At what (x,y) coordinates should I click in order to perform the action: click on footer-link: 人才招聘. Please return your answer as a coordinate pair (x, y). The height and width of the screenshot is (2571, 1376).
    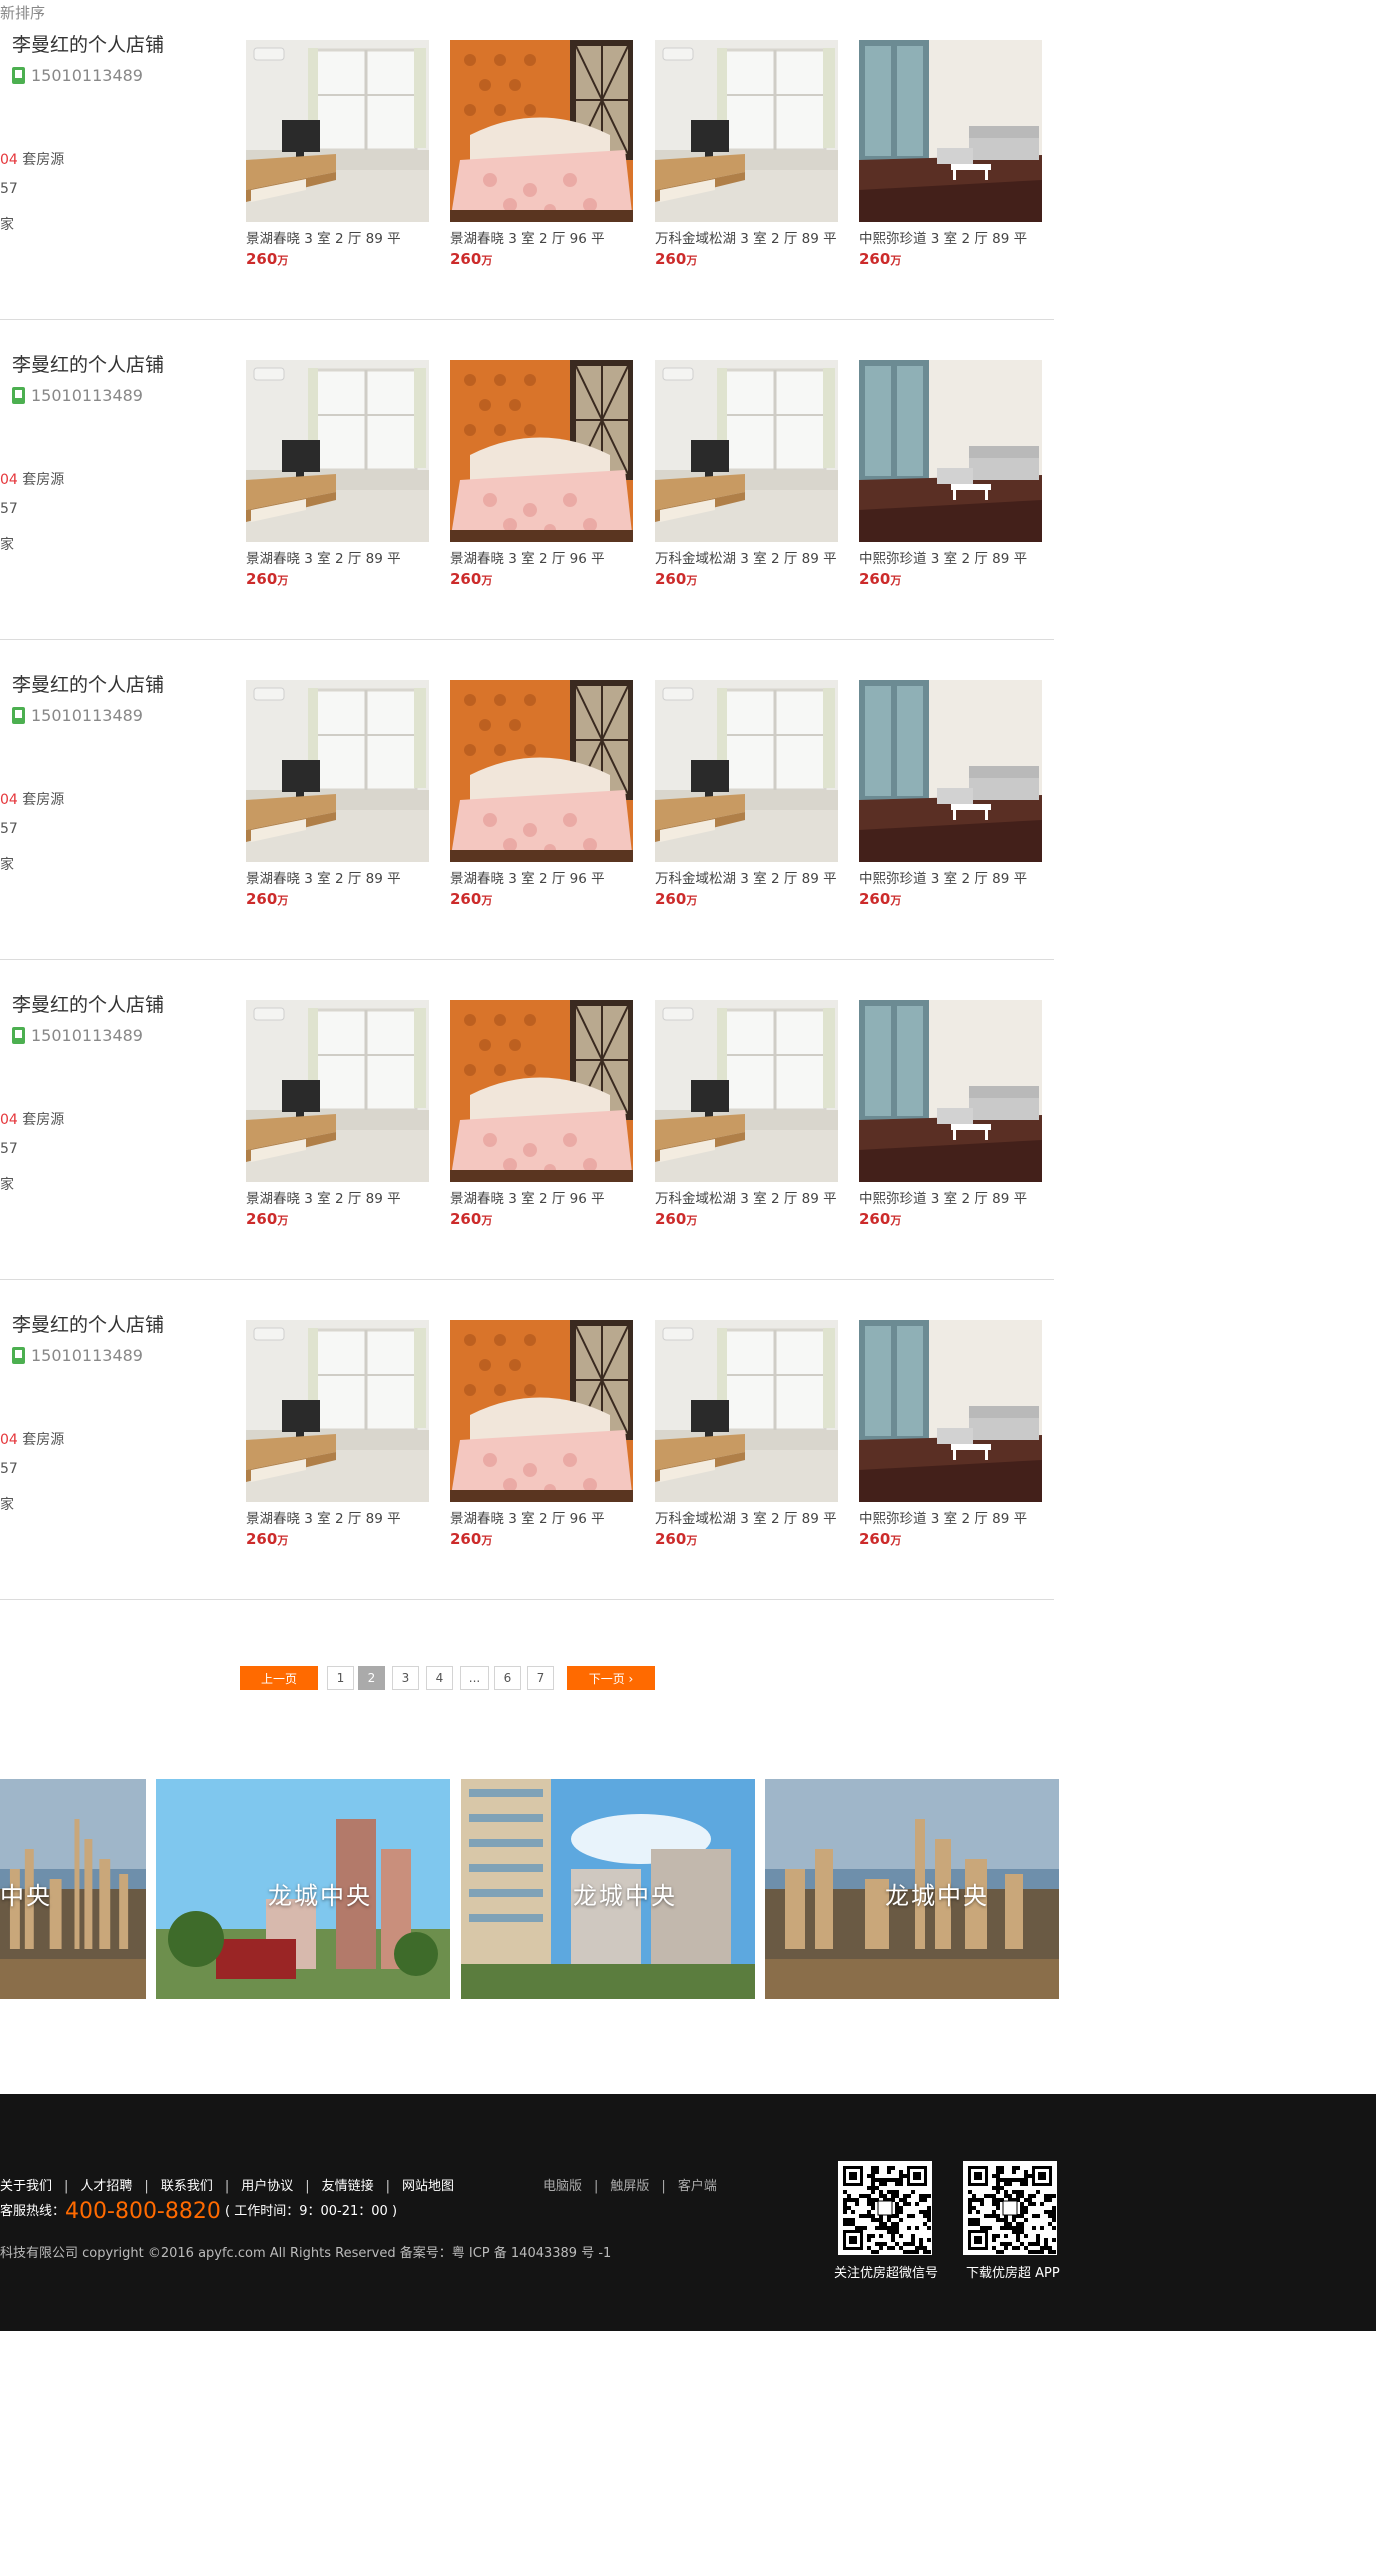
    Looking at the image, I should click on (106, 2186).